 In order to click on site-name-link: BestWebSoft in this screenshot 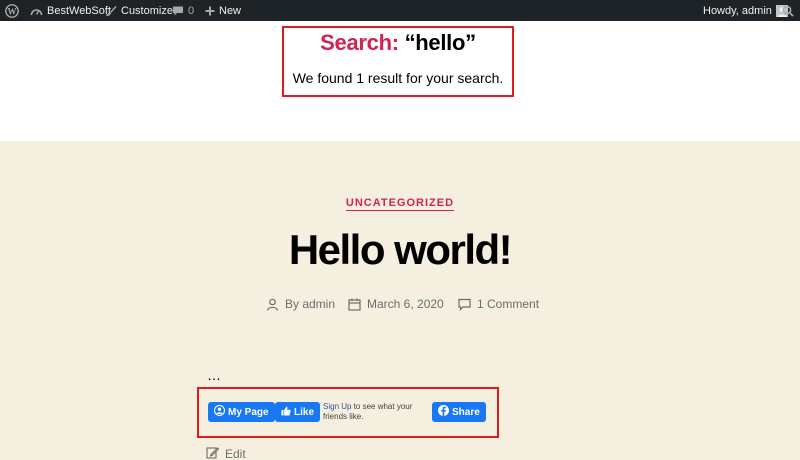, I will do `click(70, 10)`.